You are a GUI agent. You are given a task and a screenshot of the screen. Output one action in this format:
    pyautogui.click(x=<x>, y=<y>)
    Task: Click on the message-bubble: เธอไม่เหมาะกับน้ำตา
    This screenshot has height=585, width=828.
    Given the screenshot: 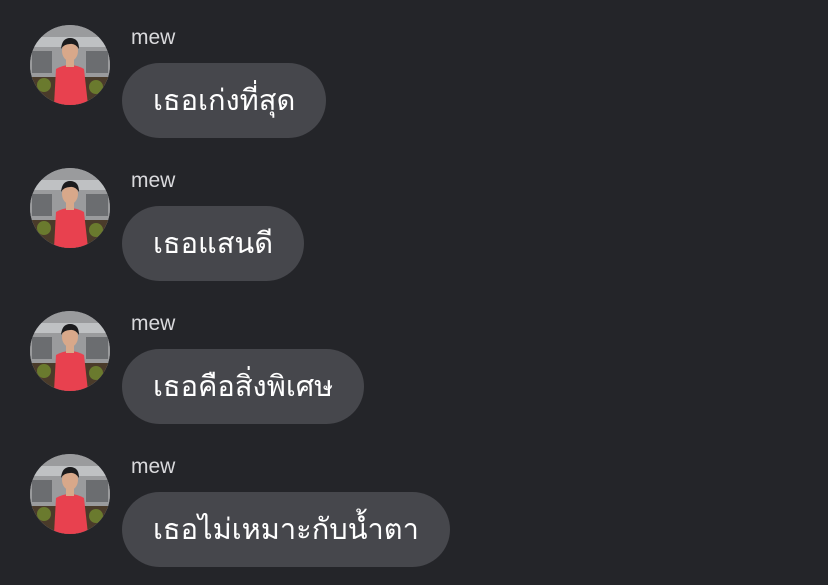 What is the action you would take?
    pyautogui.click(x=286, y=529)
    